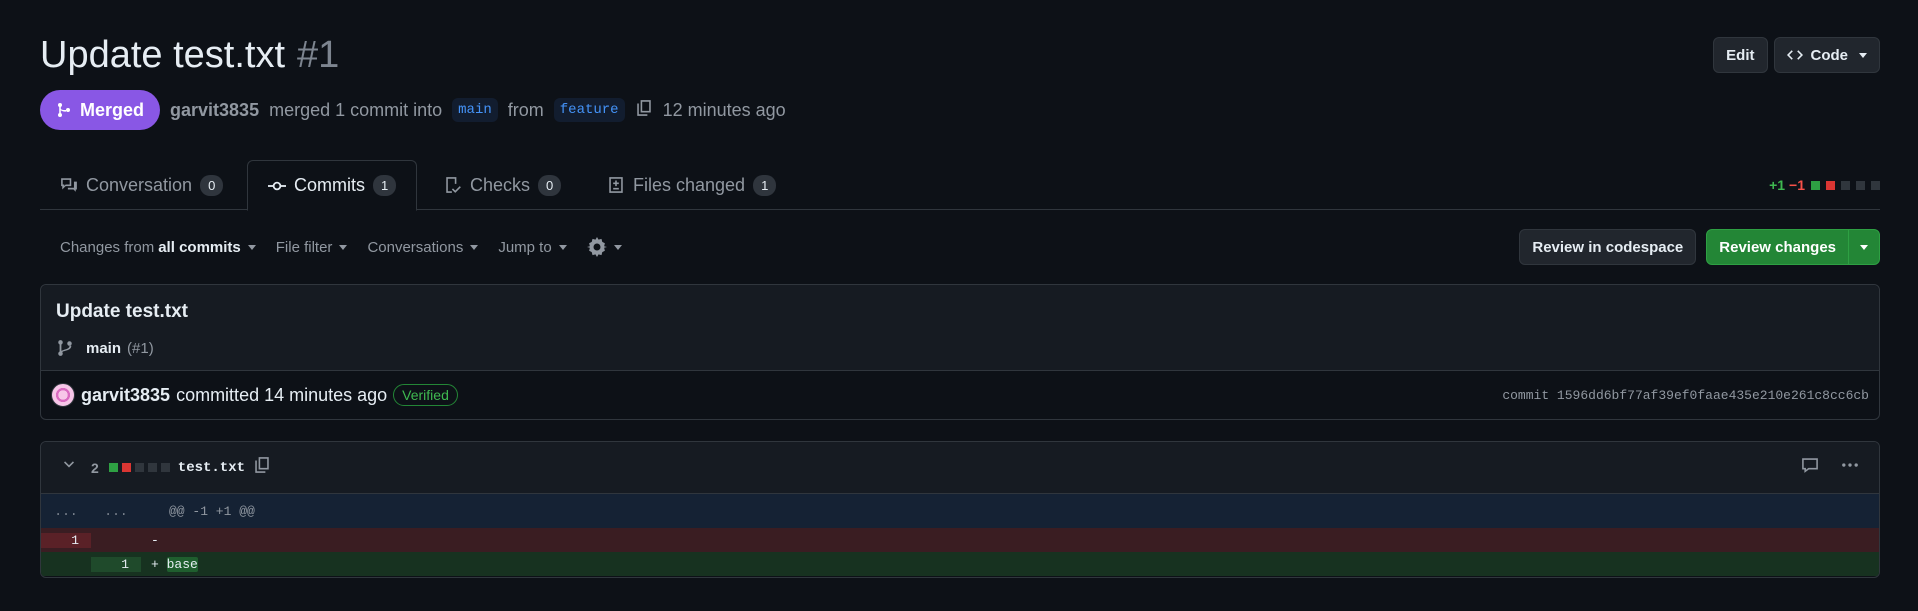 The height and width of the screenshot is (611, 1918). I want to click on tab-label: Conversation, so click(139, 184).